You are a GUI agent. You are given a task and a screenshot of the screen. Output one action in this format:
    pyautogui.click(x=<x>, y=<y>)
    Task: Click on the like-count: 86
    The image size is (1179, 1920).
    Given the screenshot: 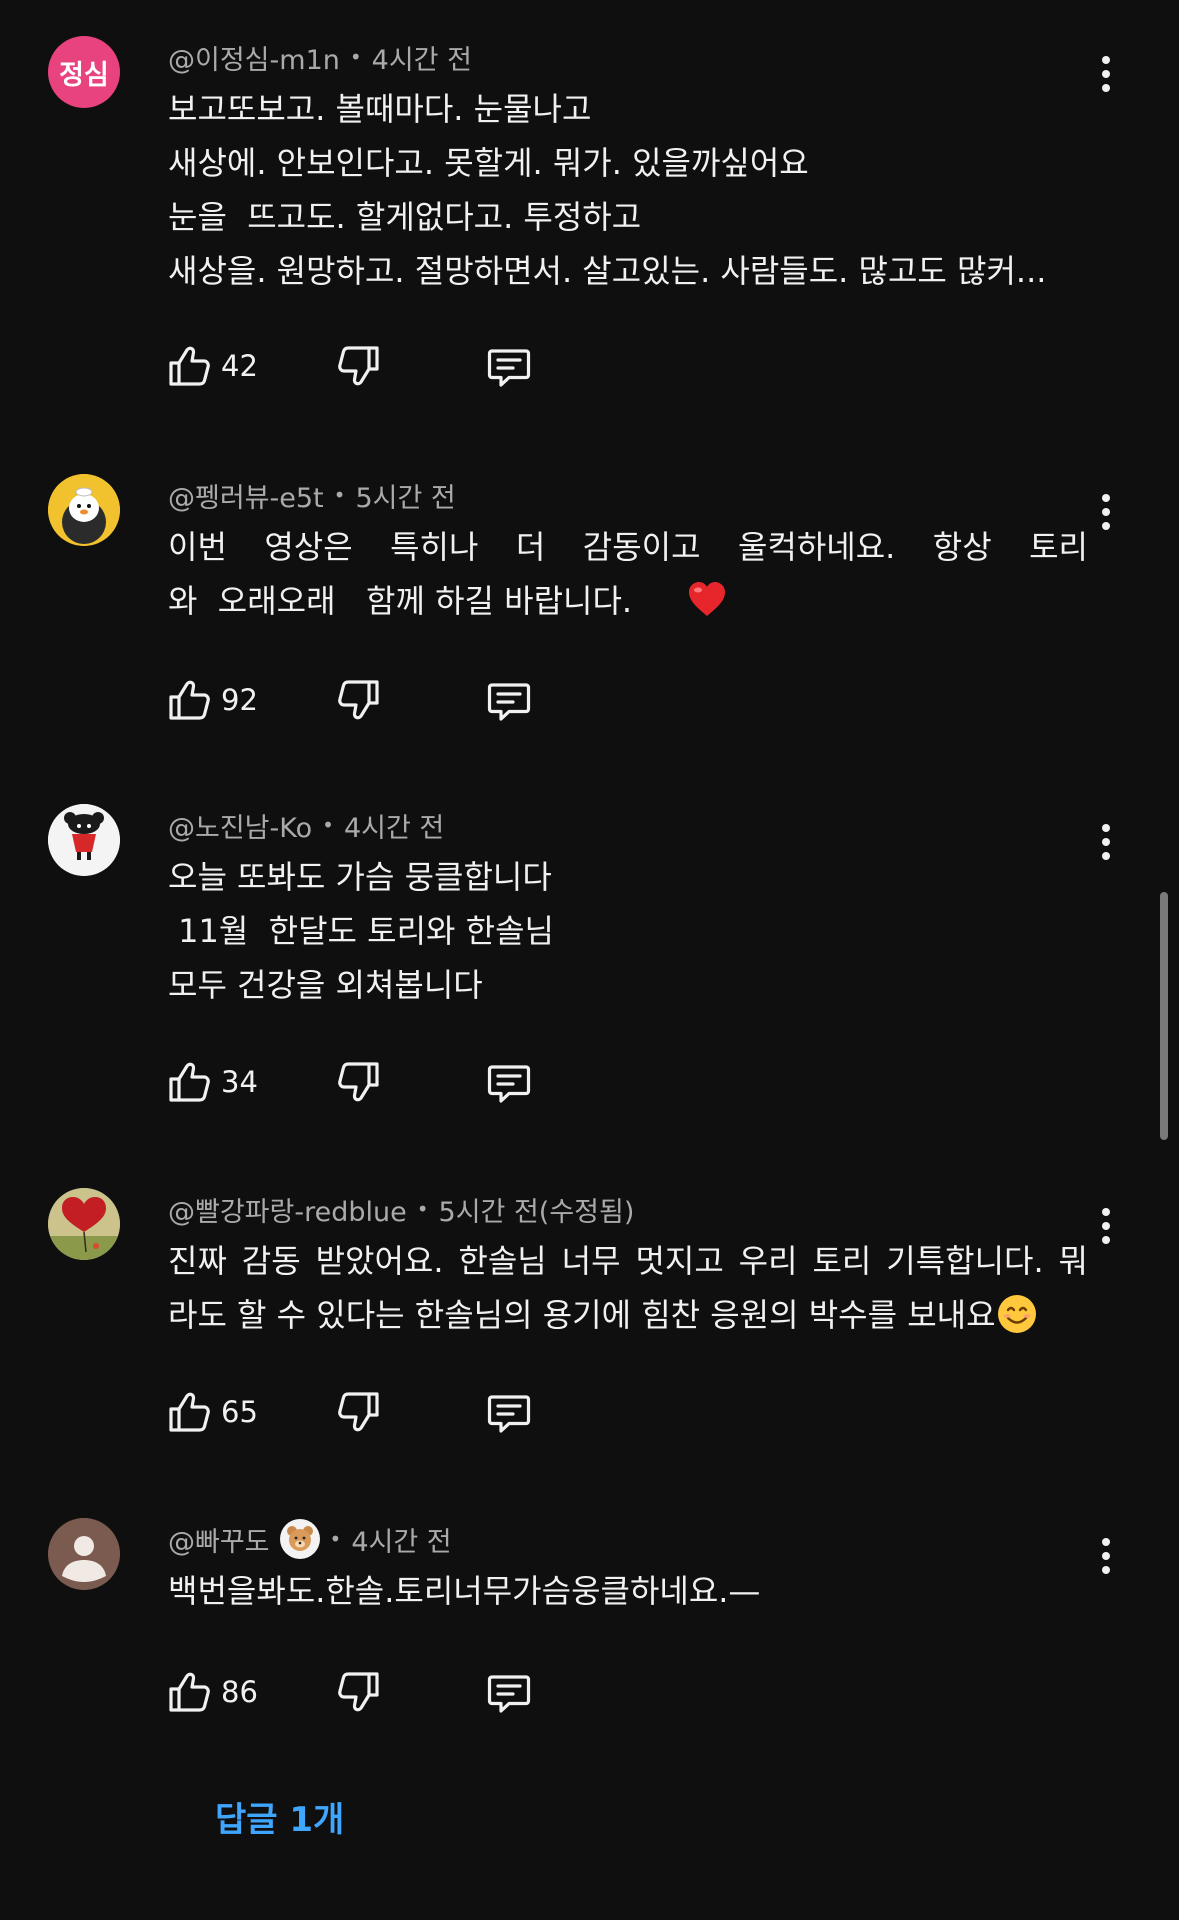 What is the action you would take?
    pyautogui.click(x=239, y=1692)
    